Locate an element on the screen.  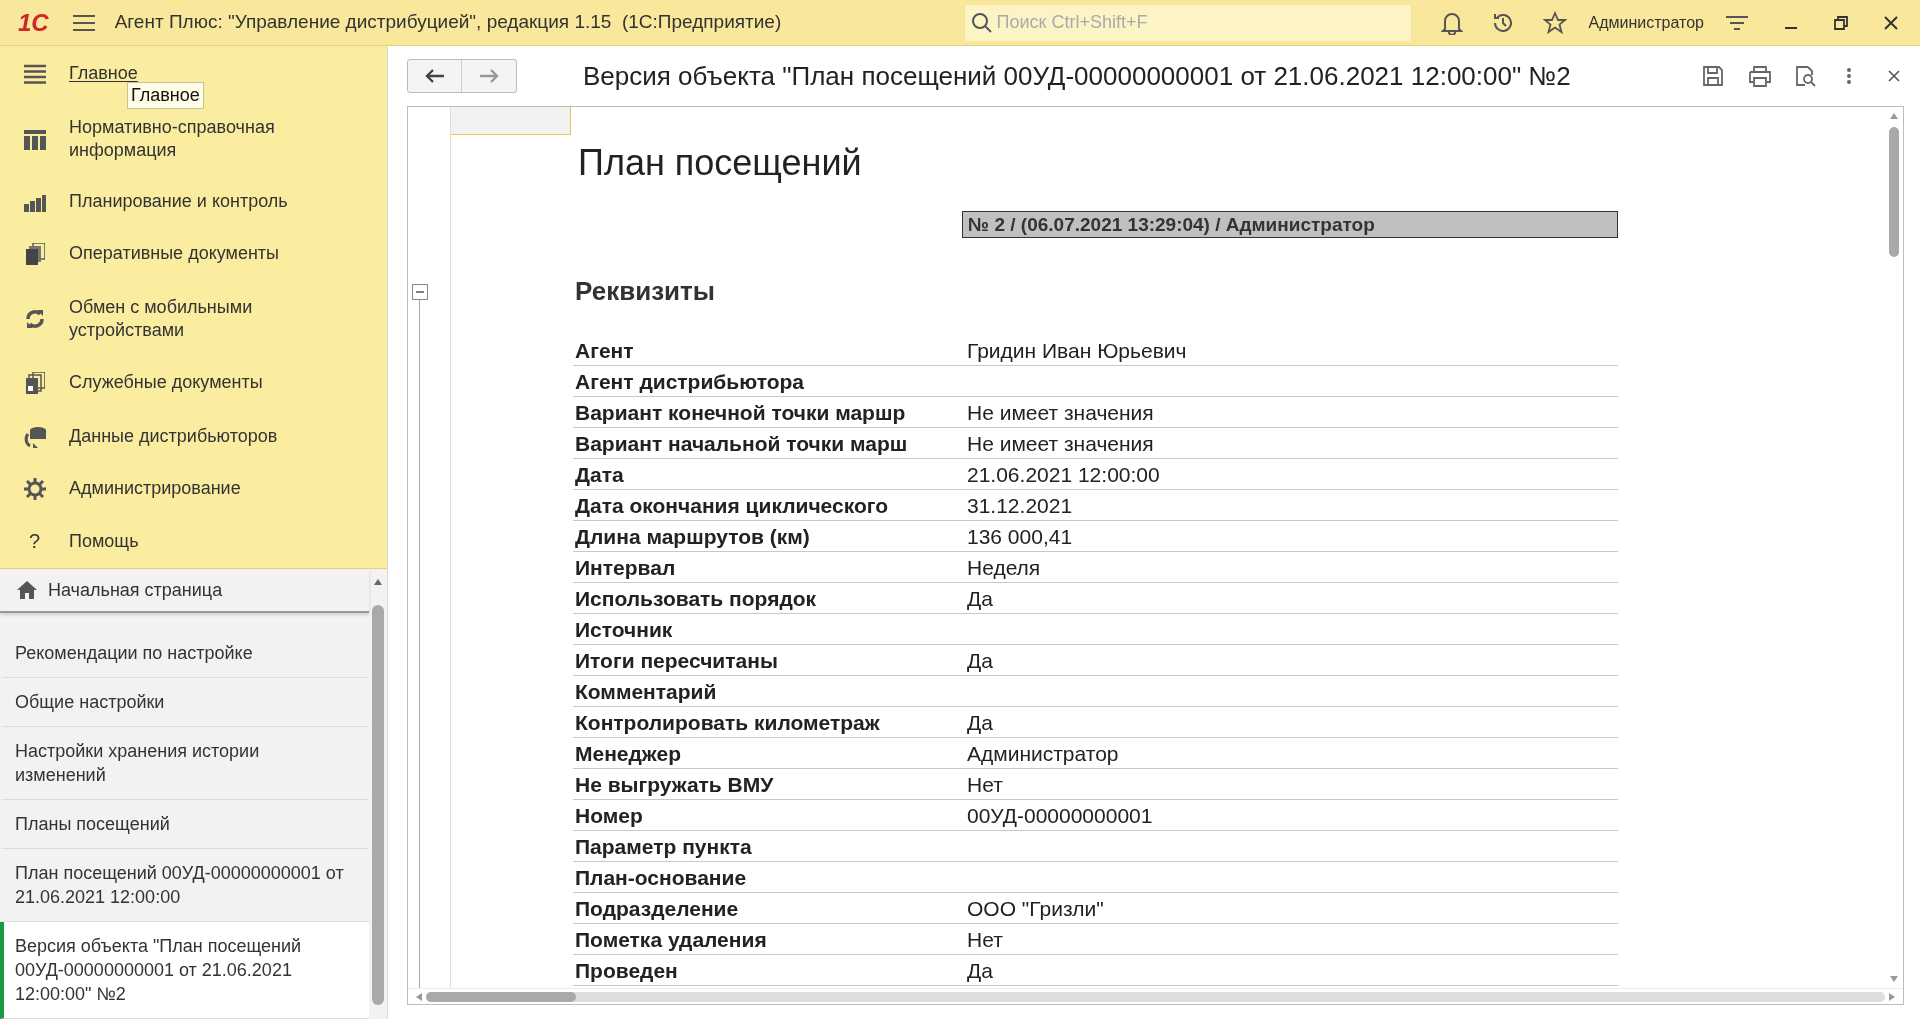
home-page-tab: Начальная страница is located at coordinates (184, 591).